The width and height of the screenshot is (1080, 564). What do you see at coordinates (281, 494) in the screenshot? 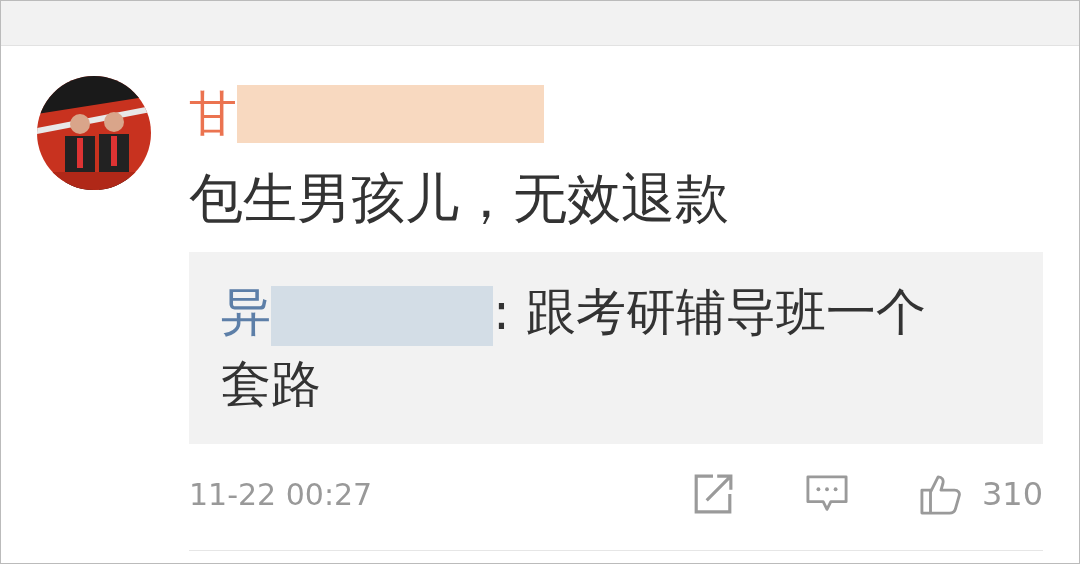
I see `timestamp: 11-22 00:27` at bounding box center [281, 494].